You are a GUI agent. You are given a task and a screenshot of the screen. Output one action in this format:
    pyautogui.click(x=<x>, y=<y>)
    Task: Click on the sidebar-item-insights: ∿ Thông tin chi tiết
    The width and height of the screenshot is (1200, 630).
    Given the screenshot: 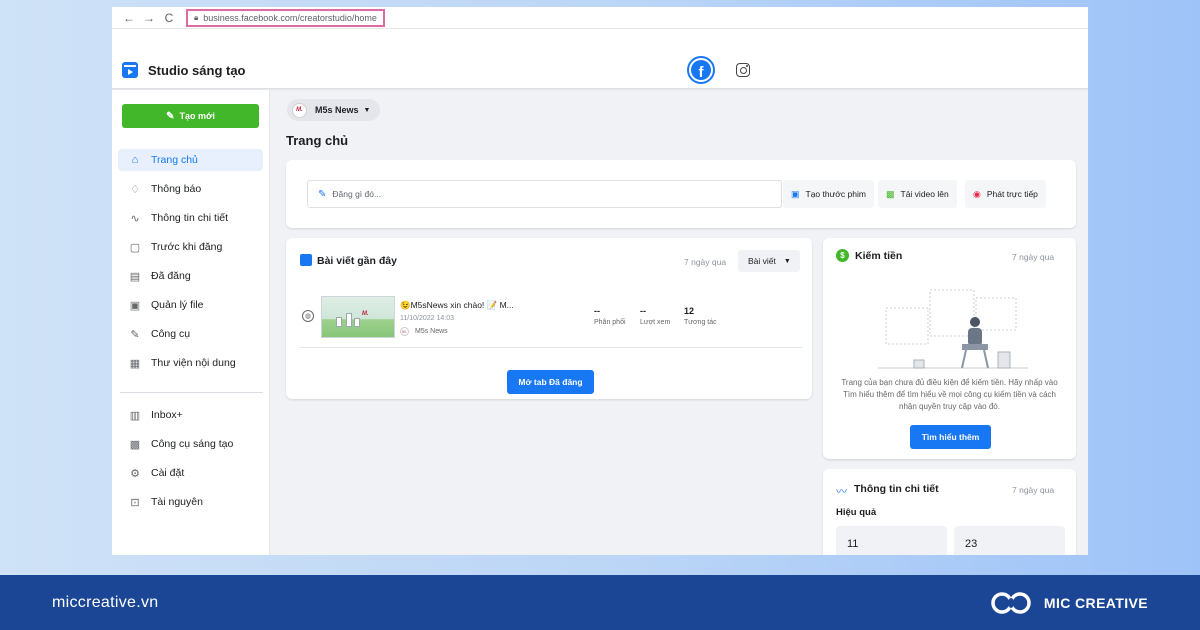 What is the action you would take?
    pyautogui.click(x=190, y=218)
    